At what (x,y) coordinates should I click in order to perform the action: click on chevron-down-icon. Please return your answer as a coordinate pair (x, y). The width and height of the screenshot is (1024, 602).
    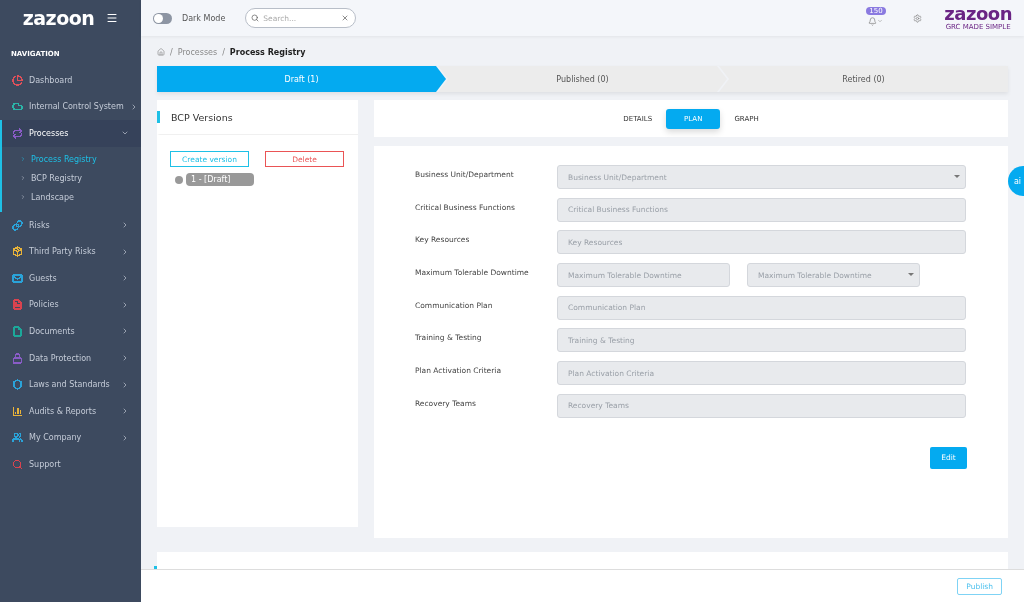
    Looking at the image, I should click on (880, 21).